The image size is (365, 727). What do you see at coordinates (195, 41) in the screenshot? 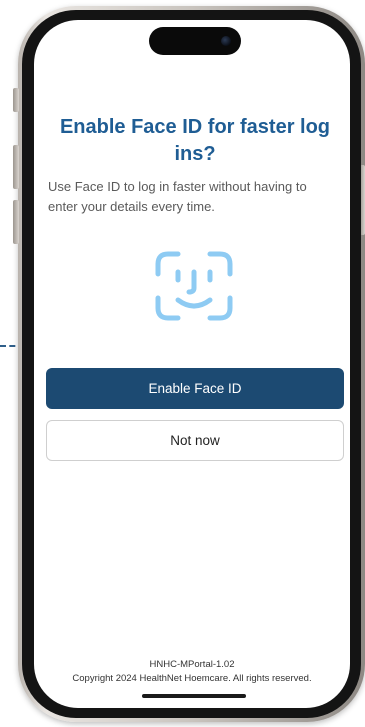
I see `dynamic-island` at bounding box center [195, 41].